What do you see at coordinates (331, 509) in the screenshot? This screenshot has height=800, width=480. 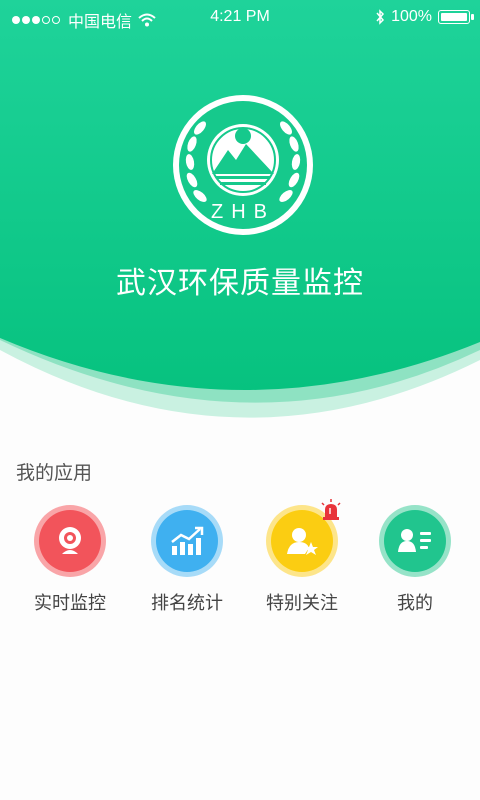 I see `alarm-badge-icon` at bounding box center [331, 509].